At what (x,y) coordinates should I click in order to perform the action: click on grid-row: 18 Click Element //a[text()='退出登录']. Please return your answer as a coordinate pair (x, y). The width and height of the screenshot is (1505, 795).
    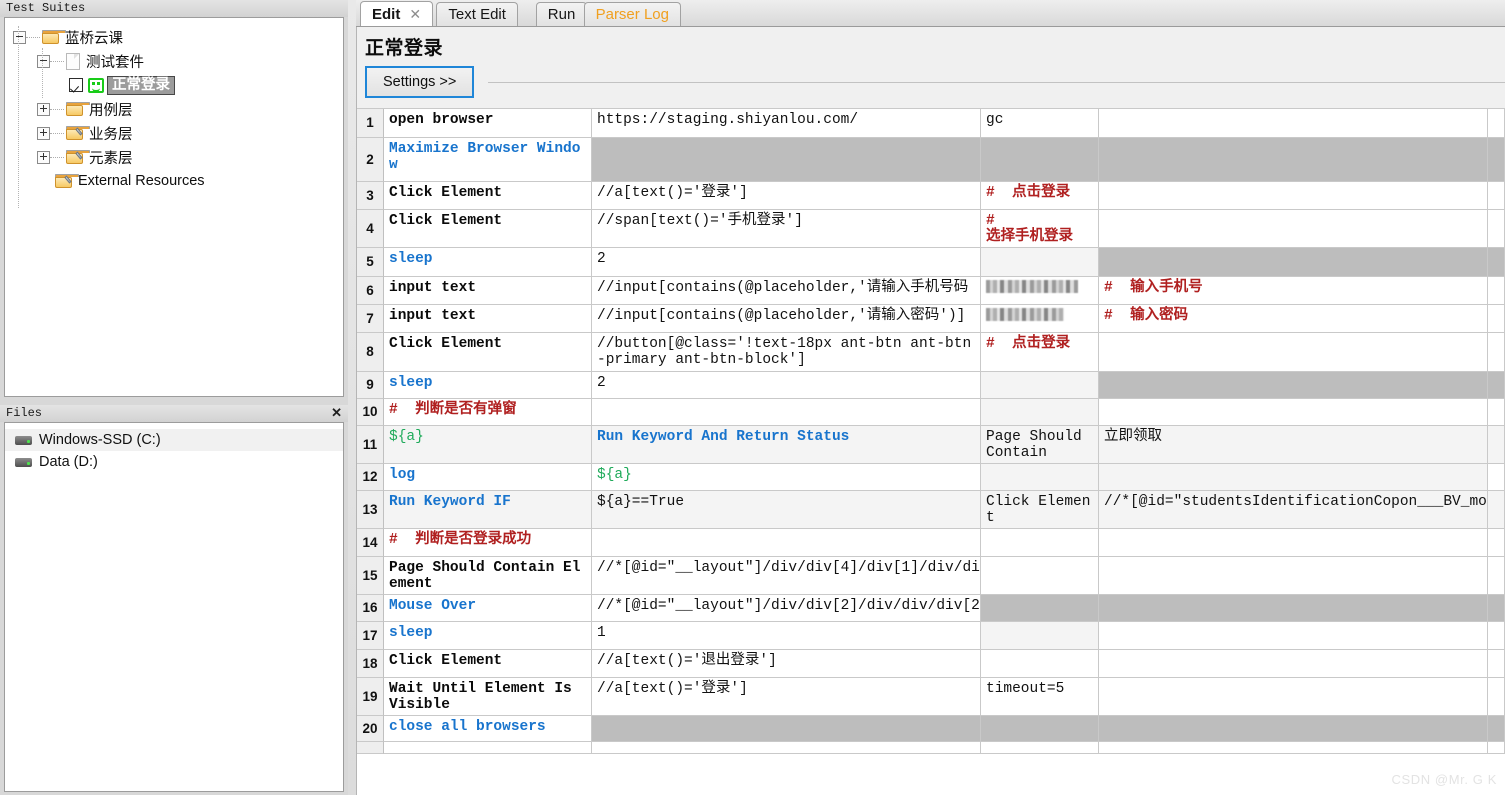
    Looking at the image, I should click on (931, 664).